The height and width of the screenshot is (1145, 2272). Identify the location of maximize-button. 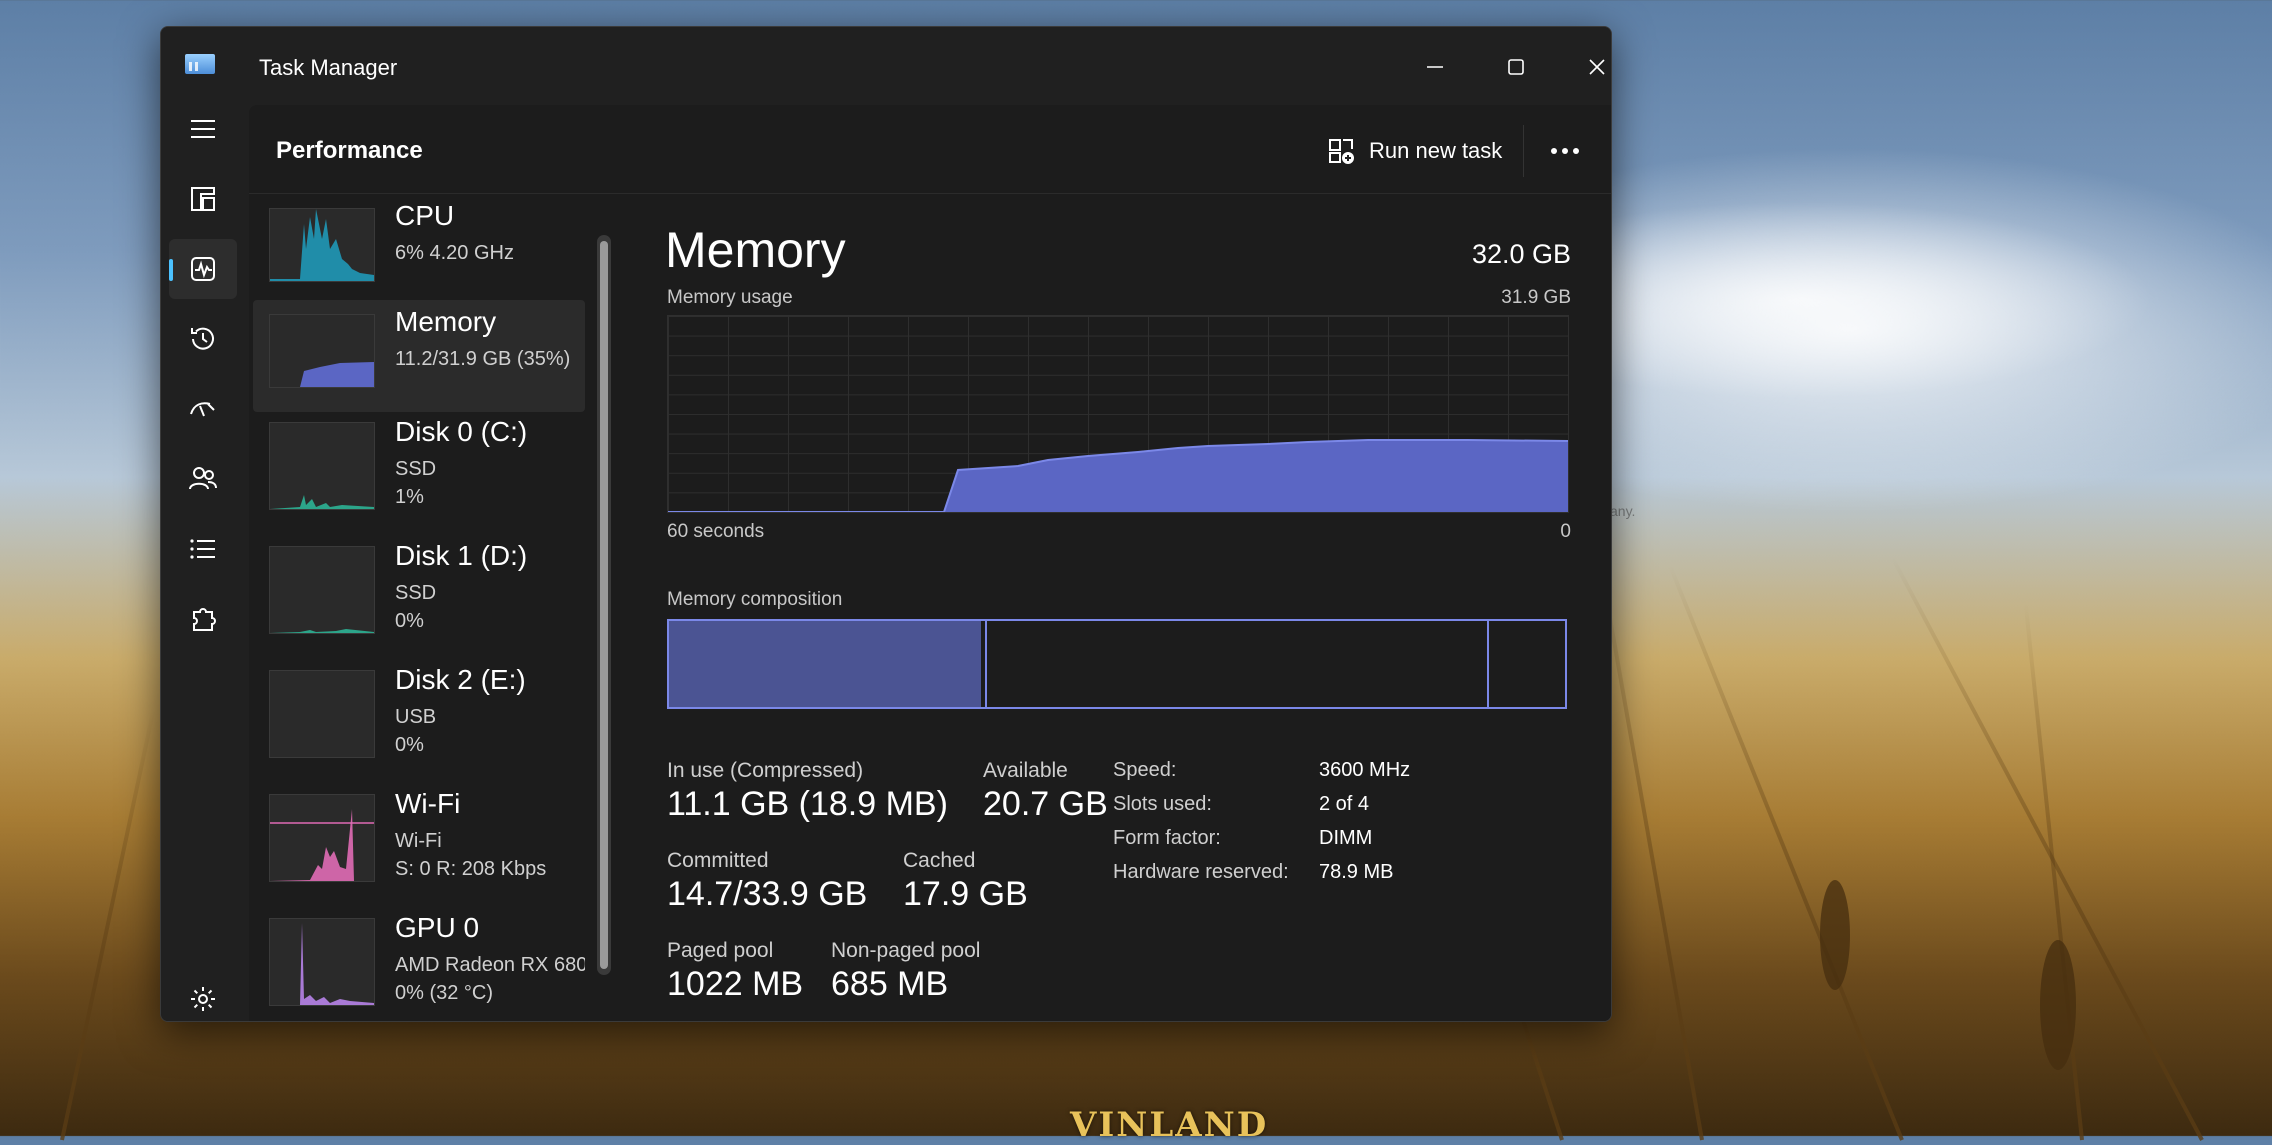
(1516, 67).